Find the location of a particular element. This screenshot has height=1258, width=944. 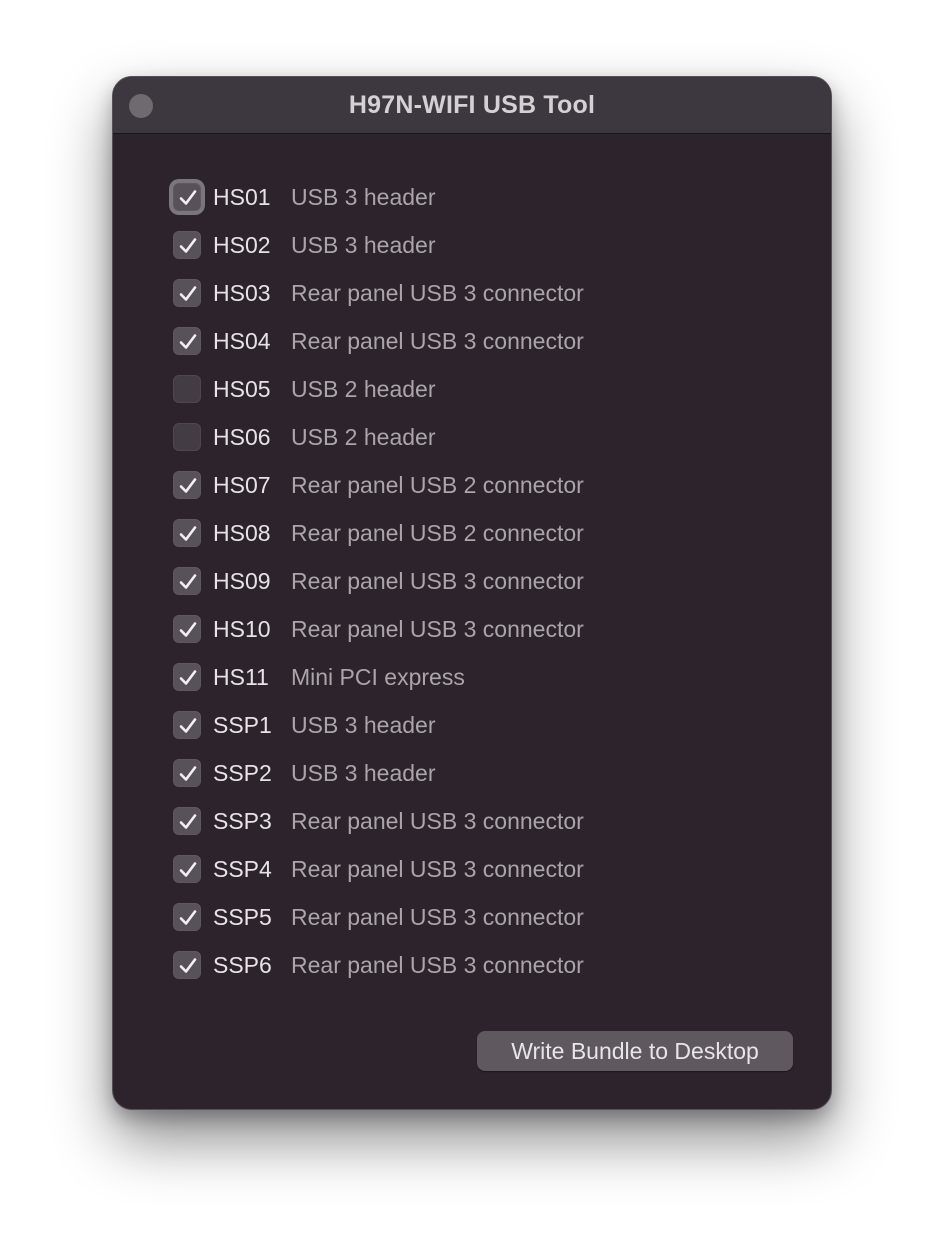

port-row-hs02: HS02 USB 3 header is located at coordinates (423, 245).